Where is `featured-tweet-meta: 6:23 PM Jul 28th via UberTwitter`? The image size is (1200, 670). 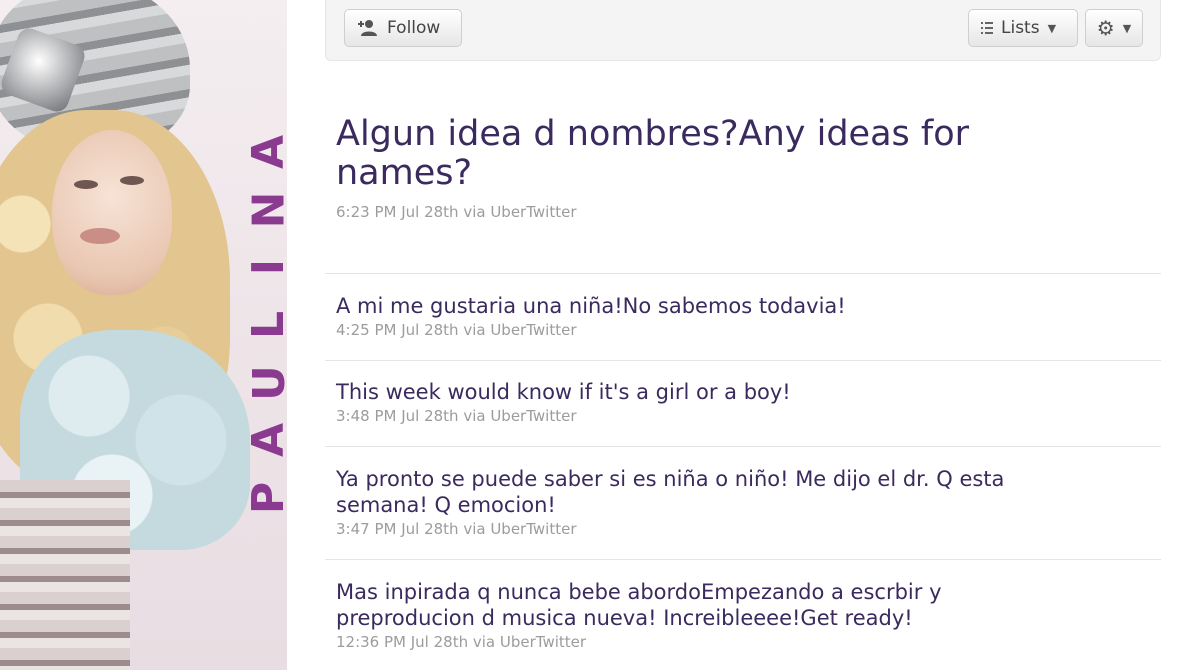
featured-tweet-meta: 6:23 PM Jul 28th via UberTwitter is located at coordinates (716, 212).